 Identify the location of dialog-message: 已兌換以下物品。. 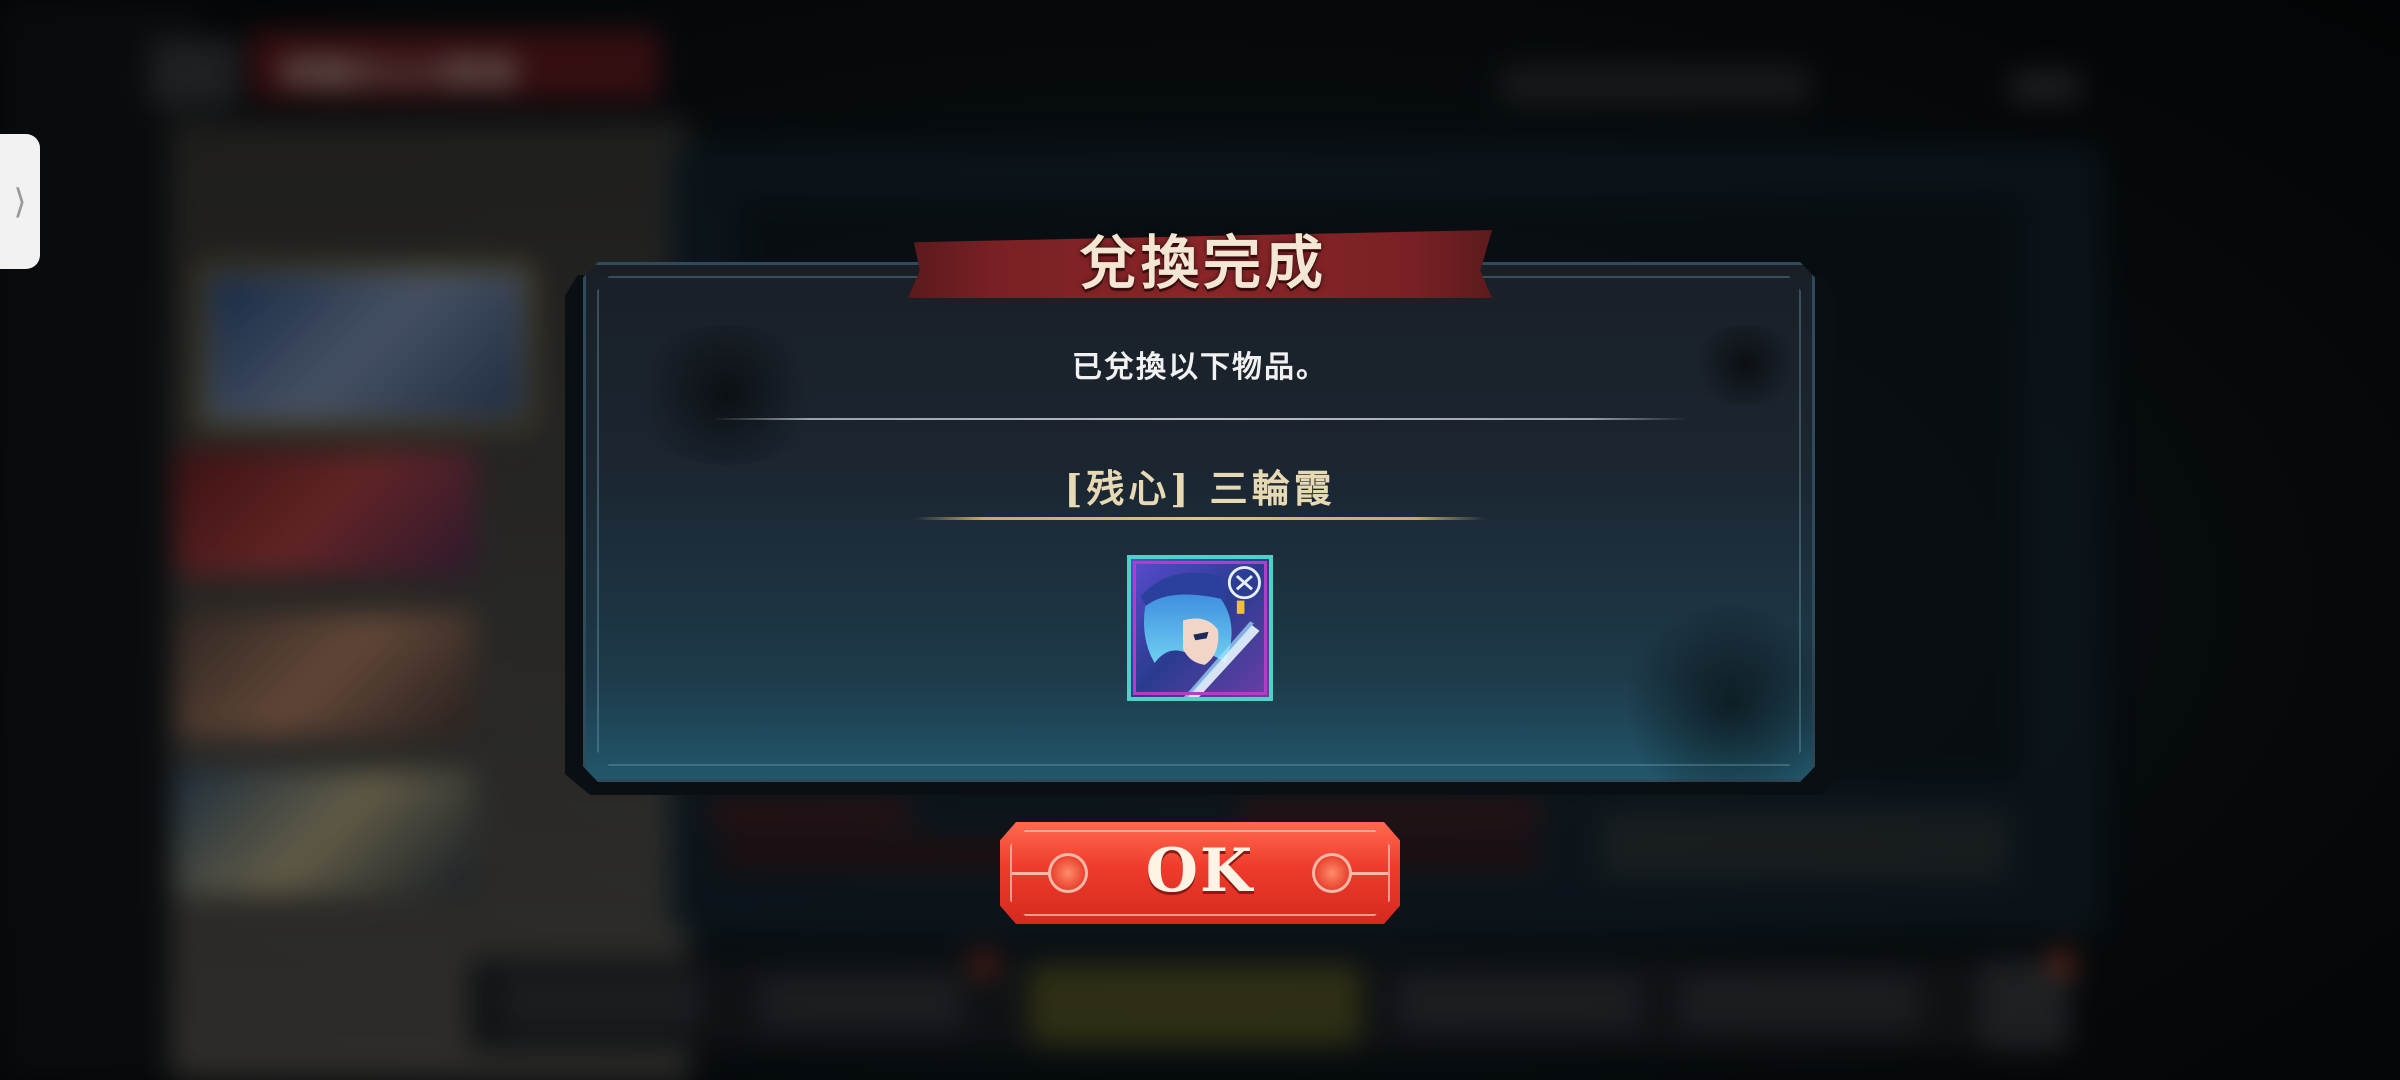
(1200, 367).